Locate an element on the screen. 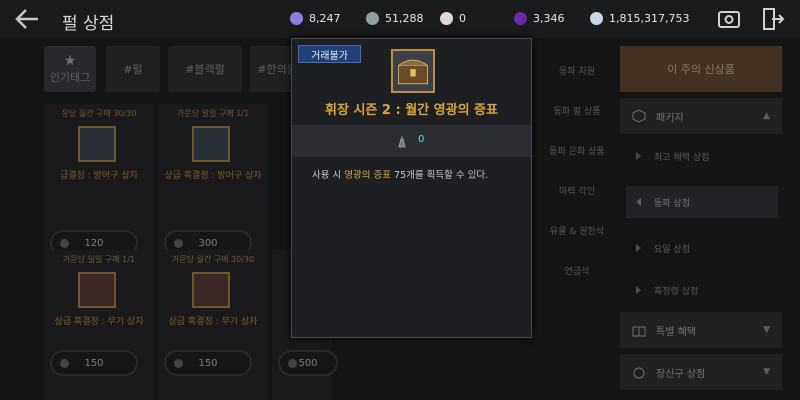 This screenshot has width=800, height=400. sub-item: 요일 상점 is located at coordinates (702, 248).